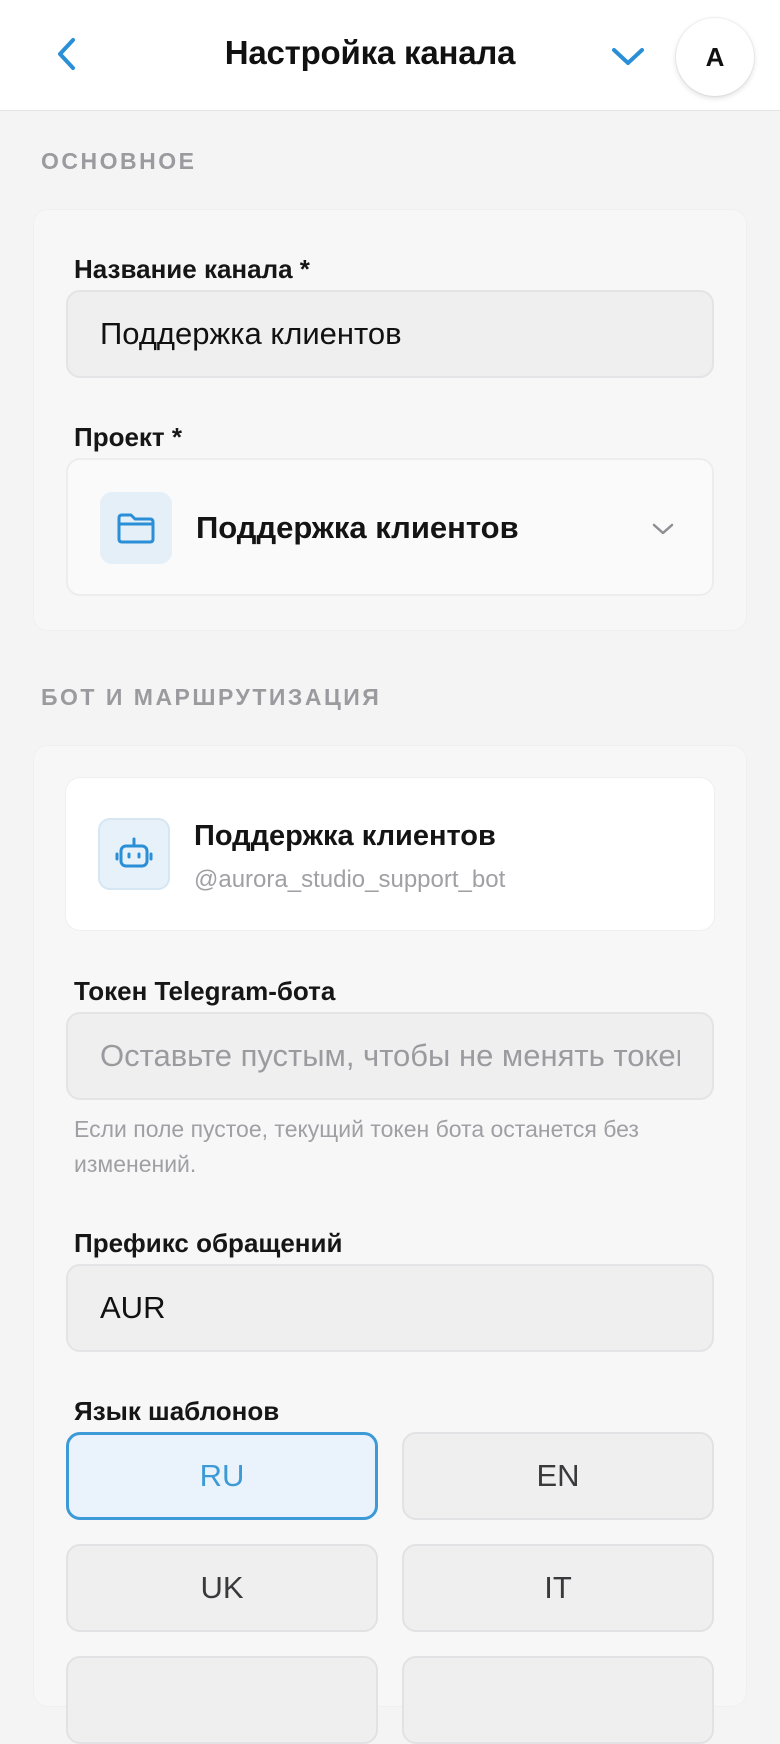  I want to click on bot-name: Поддержка клиентов, so click(345, 836).